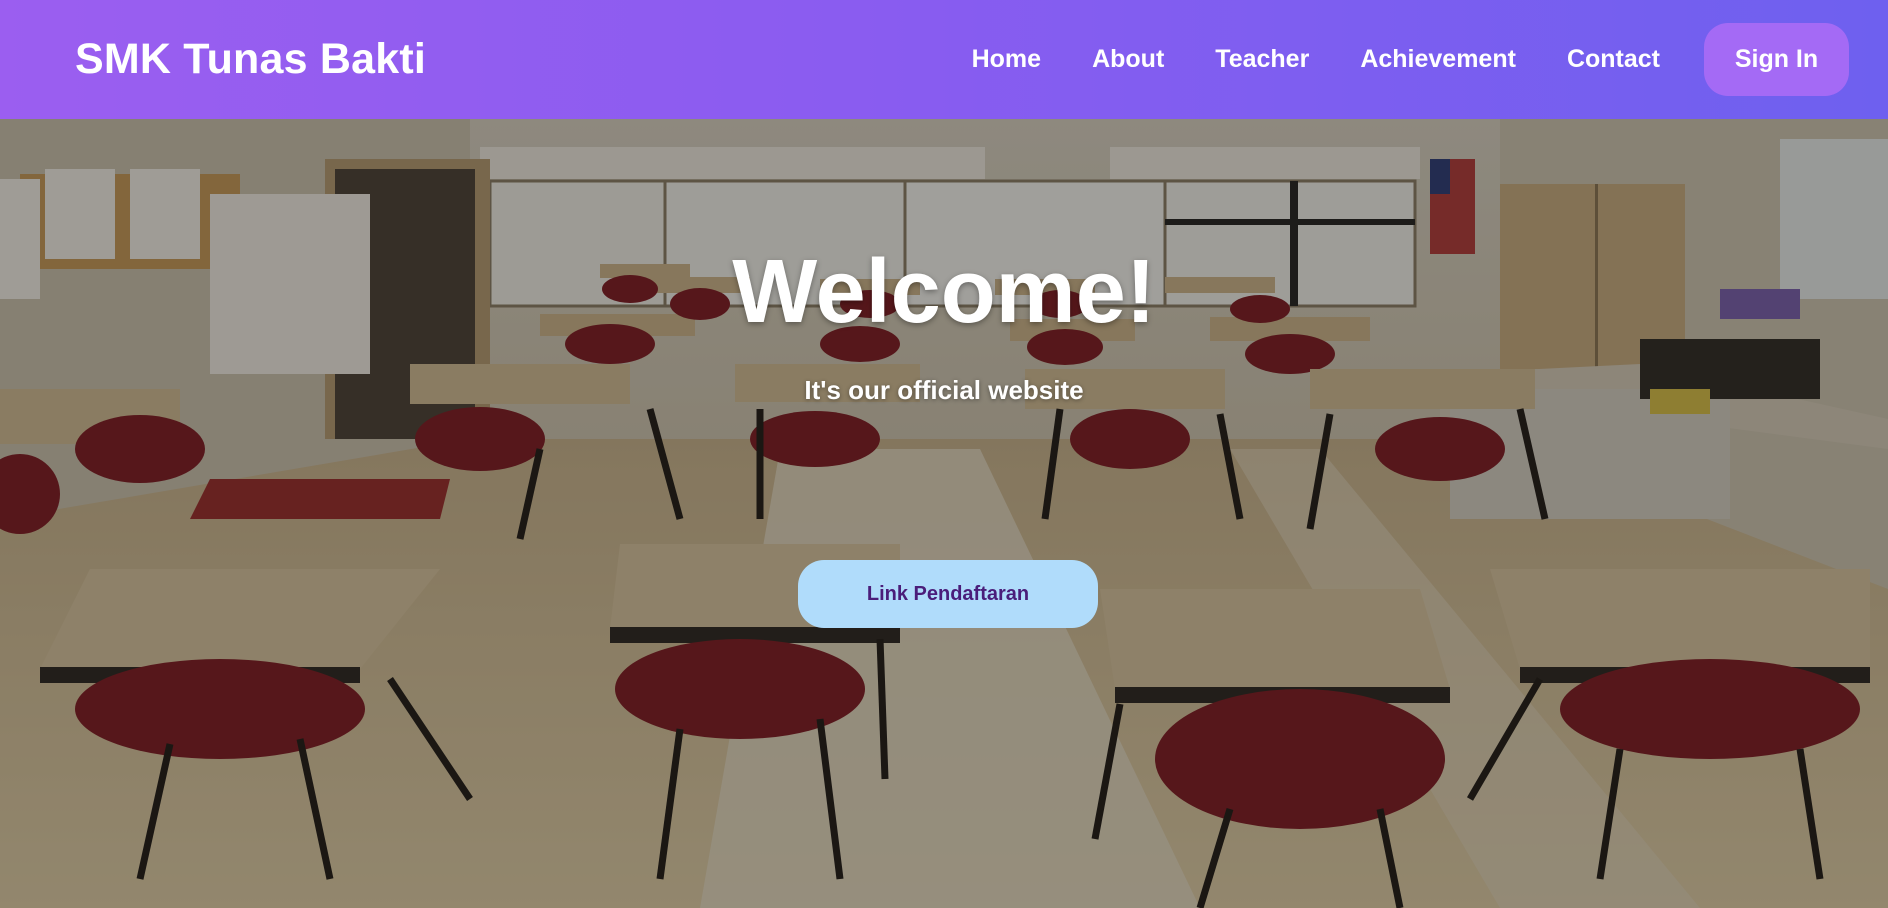 This screenshot has height=908, width=1888. What do you see at coordinates (1128, 59) in the screenshot?
I see `nav-link-about: About` at bounding box center [1128, 59].